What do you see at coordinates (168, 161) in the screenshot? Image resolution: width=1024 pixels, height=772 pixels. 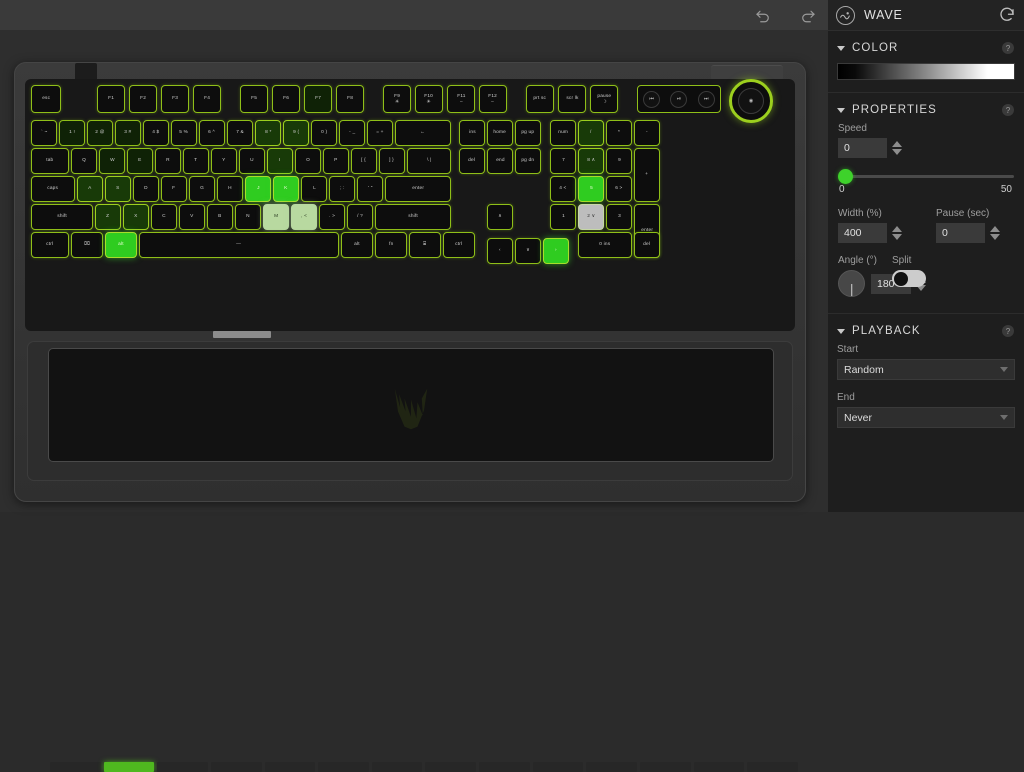 I see `key-r: R` at bounding box center [168, 161].